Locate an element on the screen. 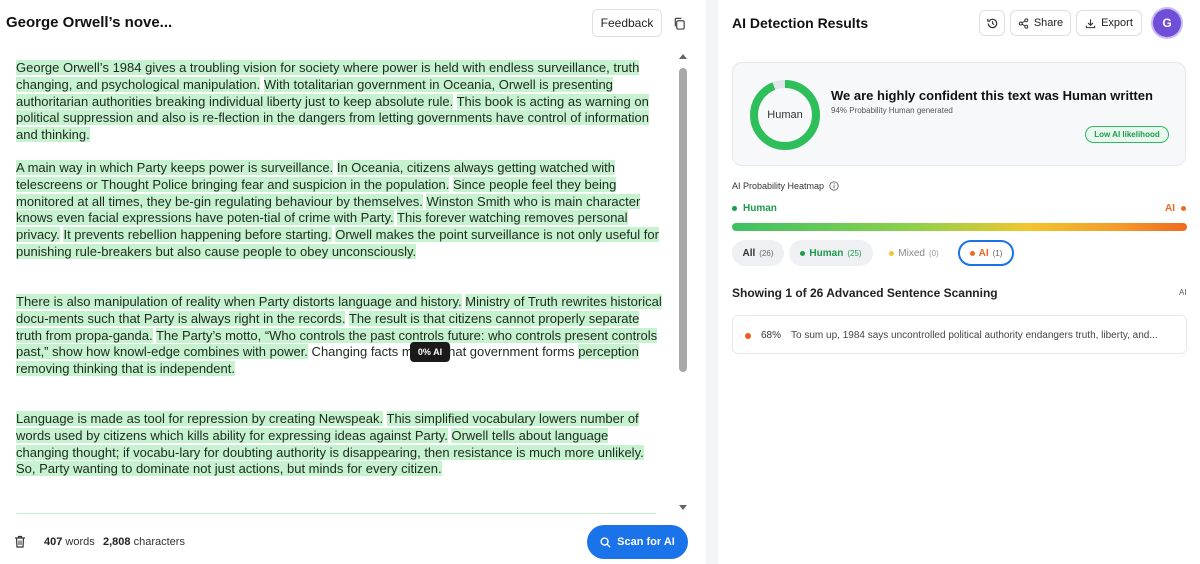 The image size is (1200, 564). character-count-value: 2,808 is located at coordinates (117, 542).